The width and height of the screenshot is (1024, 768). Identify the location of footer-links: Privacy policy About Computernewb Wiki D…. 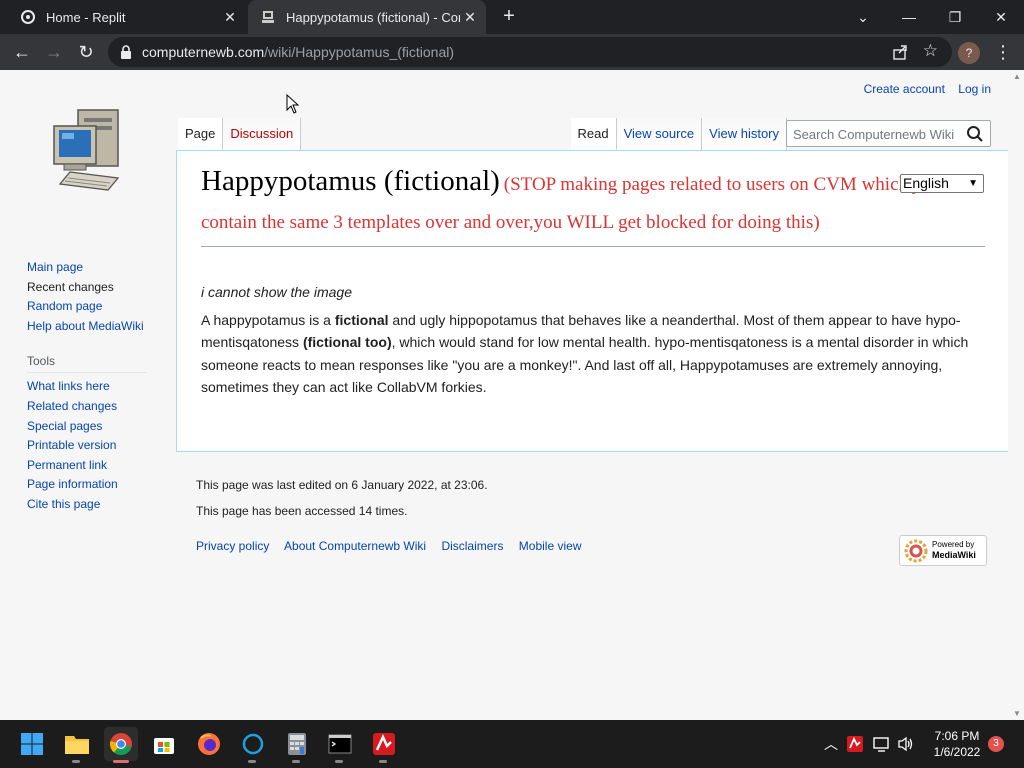
(395, 546).